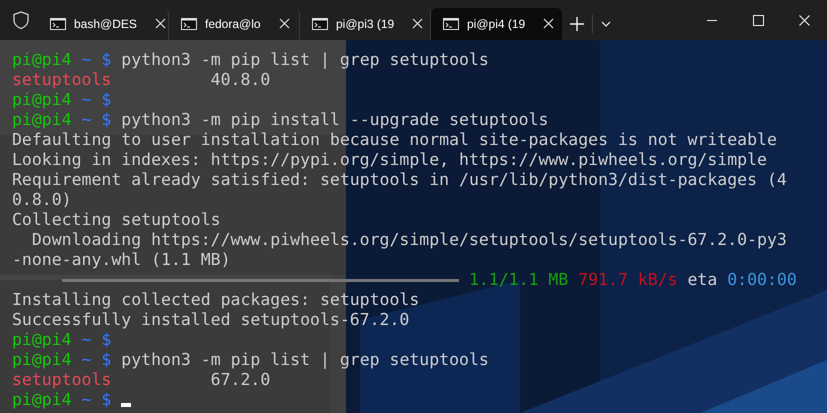 Image resolution: width=827 pixels, height=413 pixels. What do you see at coordinates (121, 260) in the screenshot?
I see `output-text: -none-any.whl (1.1 MB)` at bounding box center [121, 260].